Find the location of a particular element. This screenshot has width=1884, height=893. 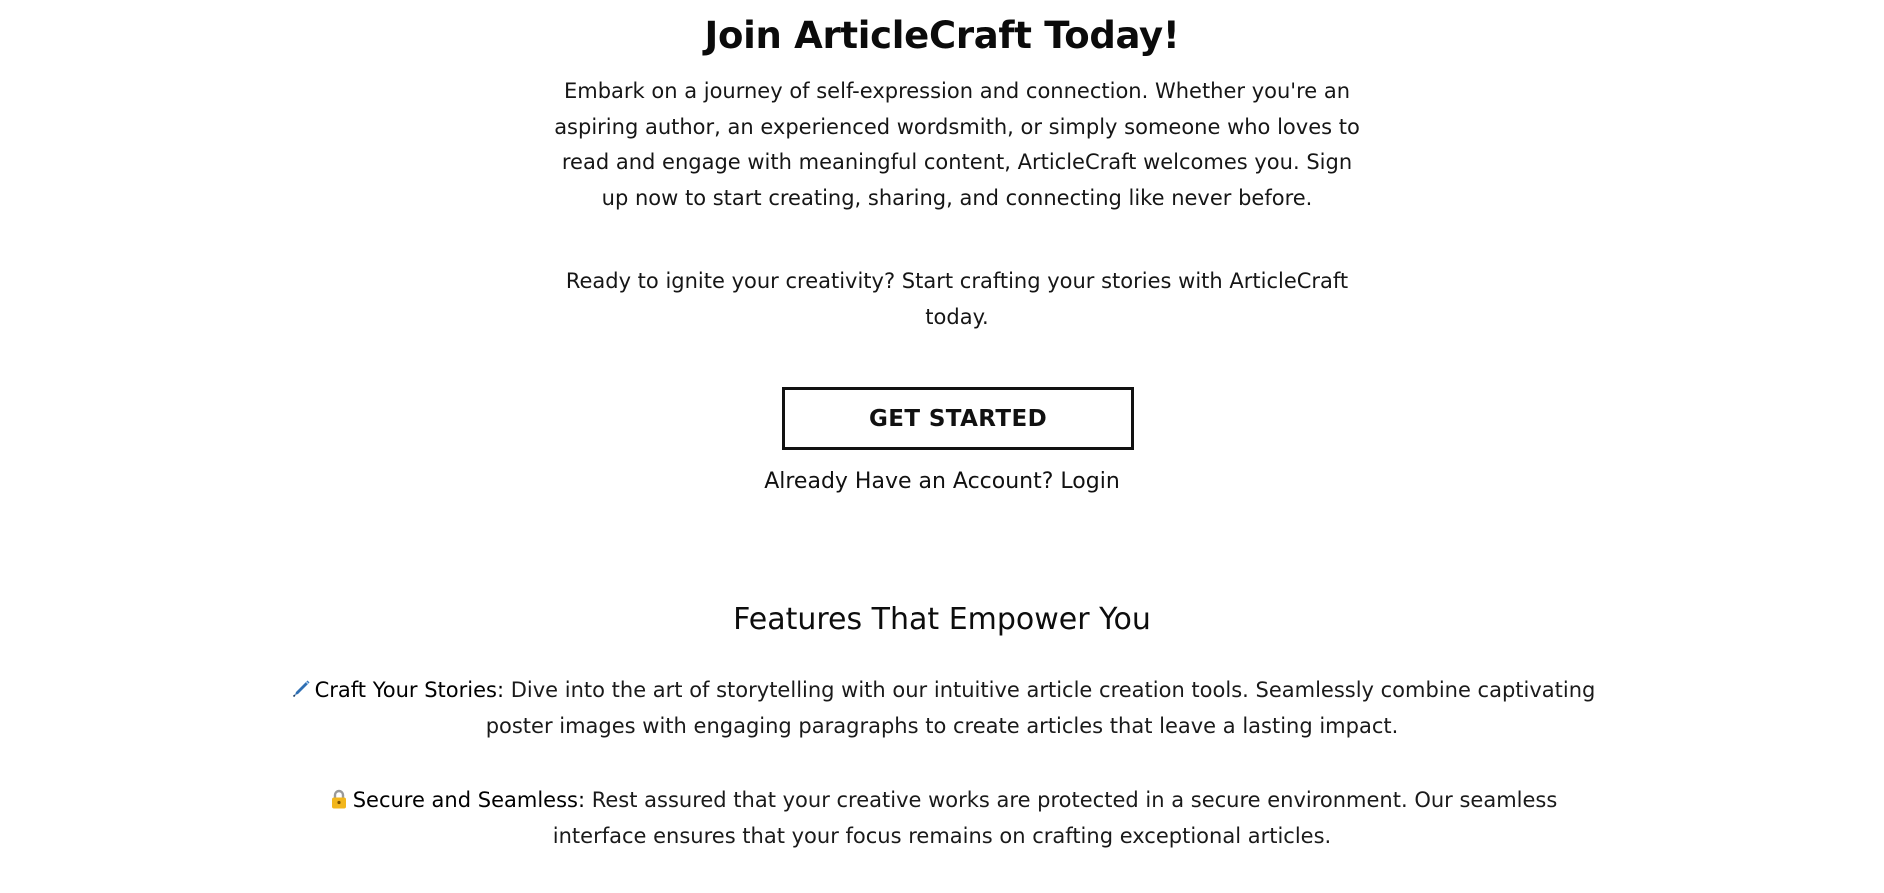

login-link: Login is located at coordinates (1089, 481).